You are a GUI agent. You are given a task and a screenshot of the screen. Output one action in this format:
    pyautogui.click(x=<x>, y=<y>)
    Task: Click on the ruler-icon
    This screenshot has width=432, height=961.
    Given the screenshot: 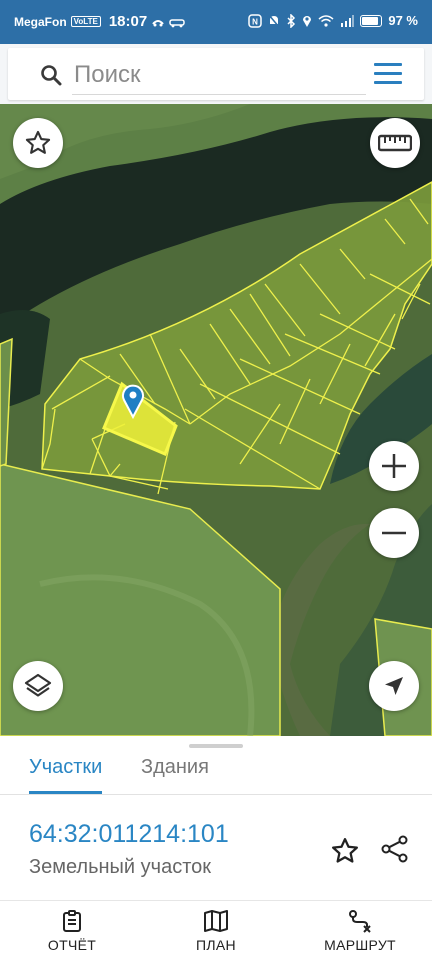 What is the action you would take?
    pyautogui.click(x=395, y=143)
    